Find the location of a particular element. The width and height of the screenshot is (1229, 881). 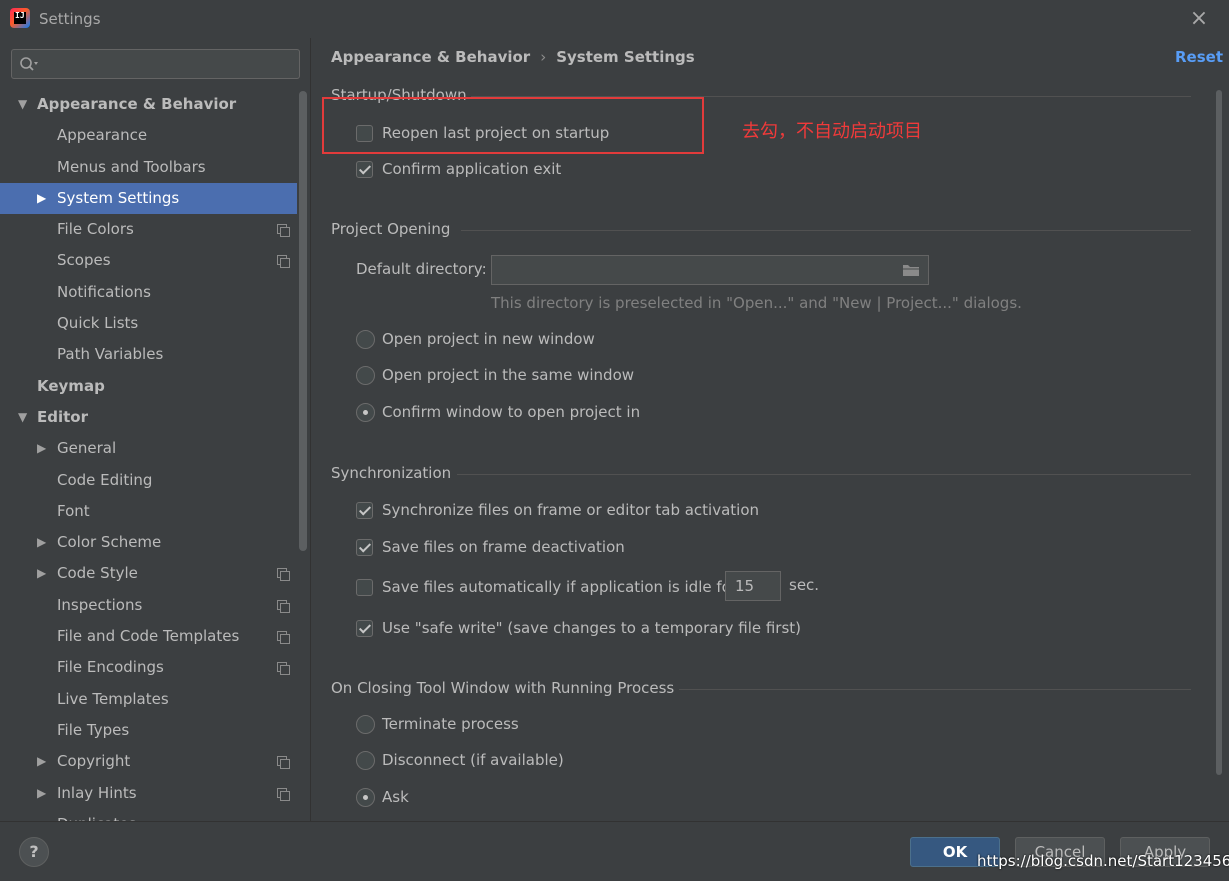

breadcrumb: Appearance & Behavior › System Settings is located at coordinates (513, 57).